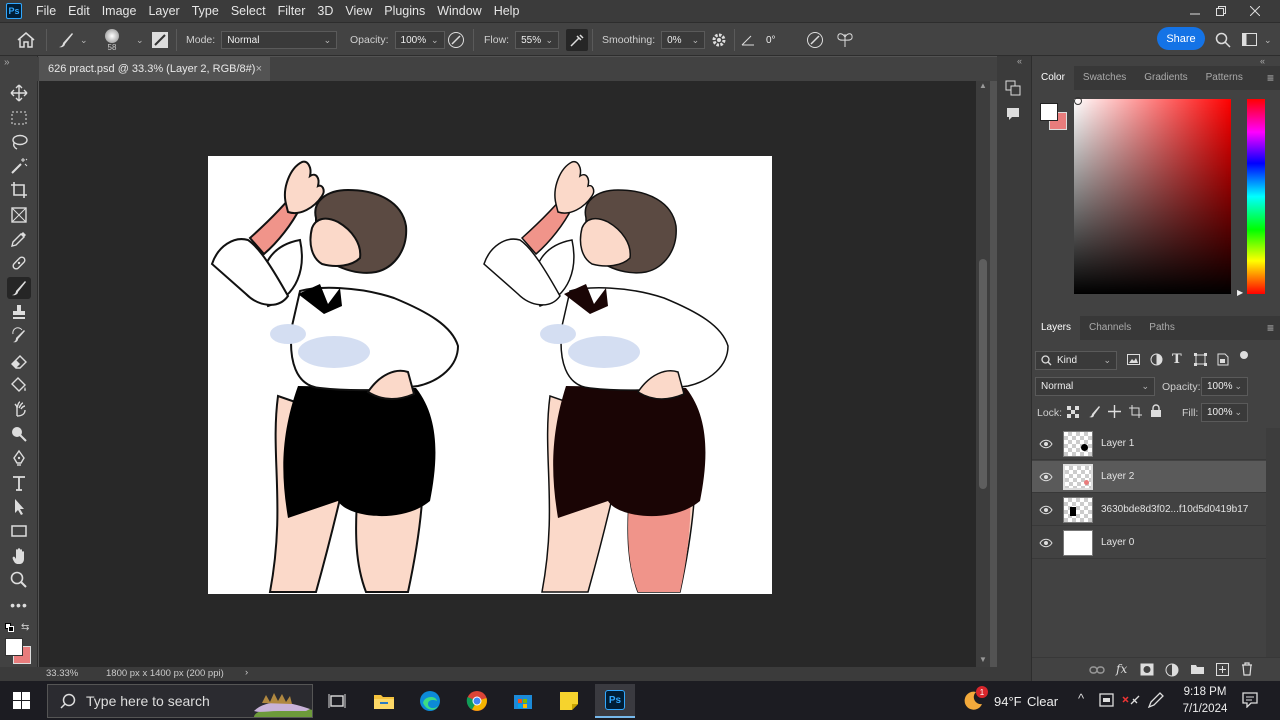  Describe the element at coordinates (19, 336) in the screenshot. I see `history-brush-tool` at that location.